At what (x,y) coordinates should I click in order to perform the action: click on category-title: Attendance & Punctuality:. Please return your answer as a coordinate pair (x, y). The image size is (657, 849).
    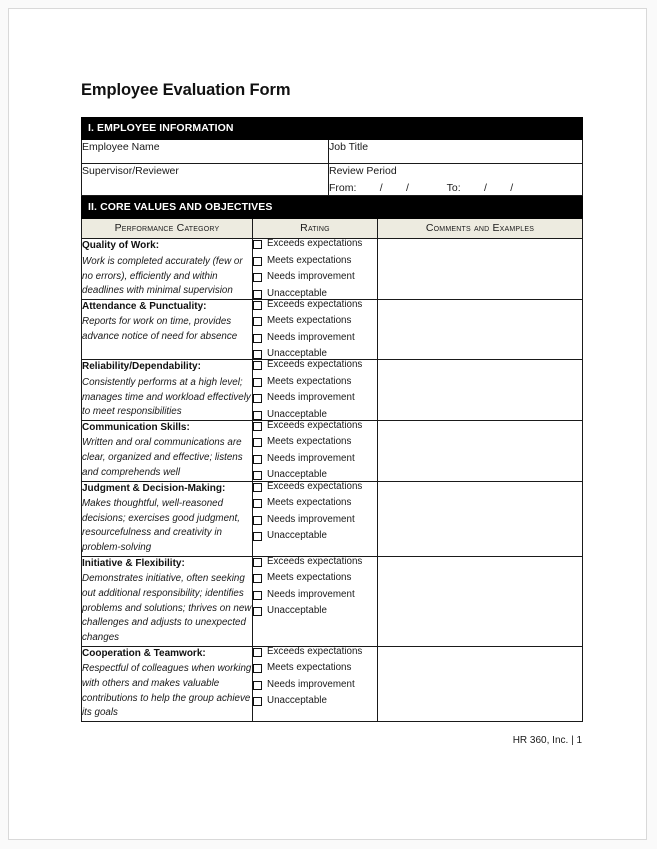
    Looking at the image, I should click on (144, 306).